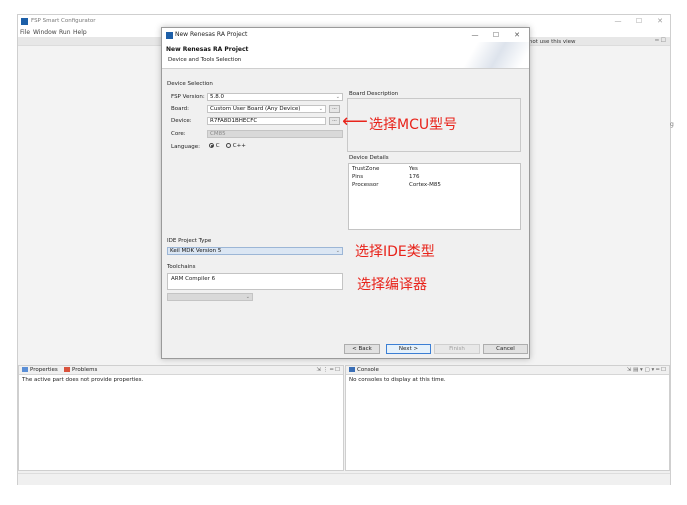 Image resolution: width=687 pixels, height=505 pixels. I want to click on dialog-minimize-button: —, so click(475, 35).